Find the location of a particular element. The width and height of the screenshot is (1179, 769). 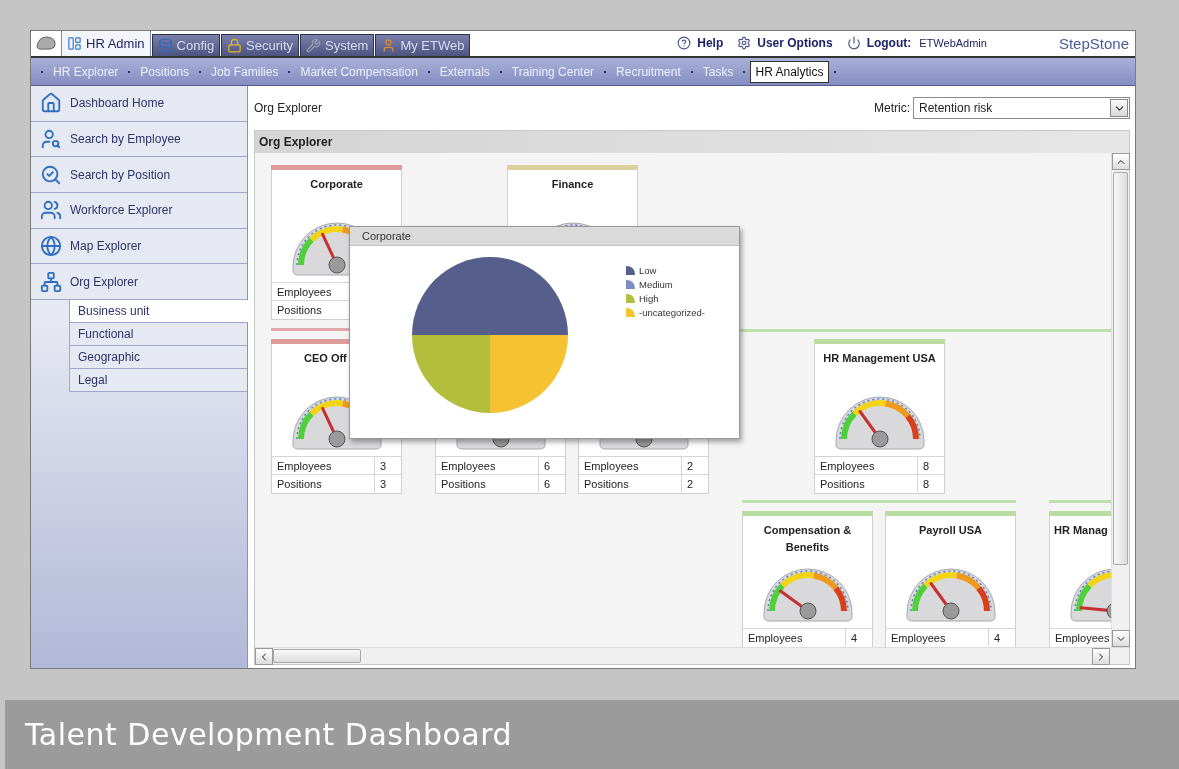

sidebar-subitem: Business unit is located at coordinates (158, 312).